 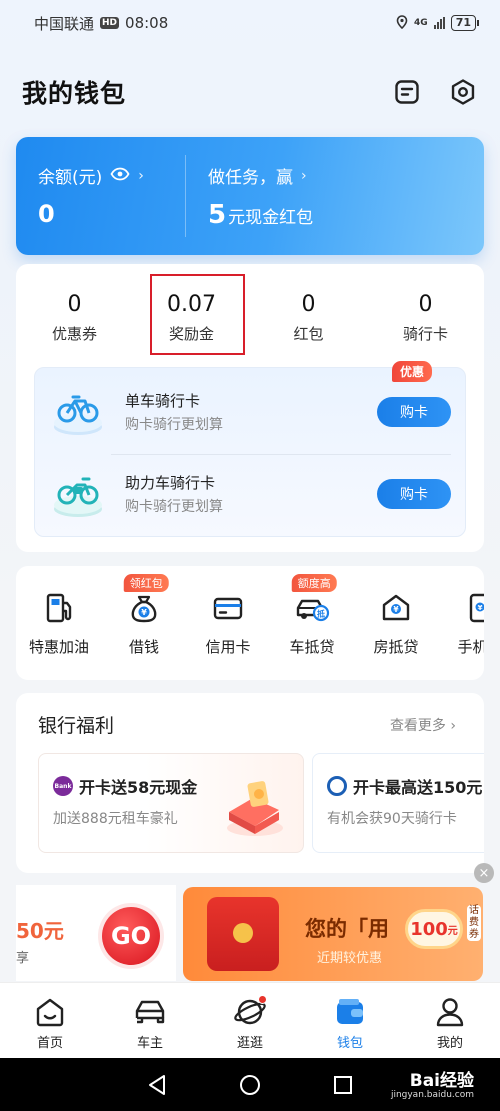 What do you see at coordinates (23, 958) in the screenshot?
I see `ad-text: 享` at bounding box center [23, 958].